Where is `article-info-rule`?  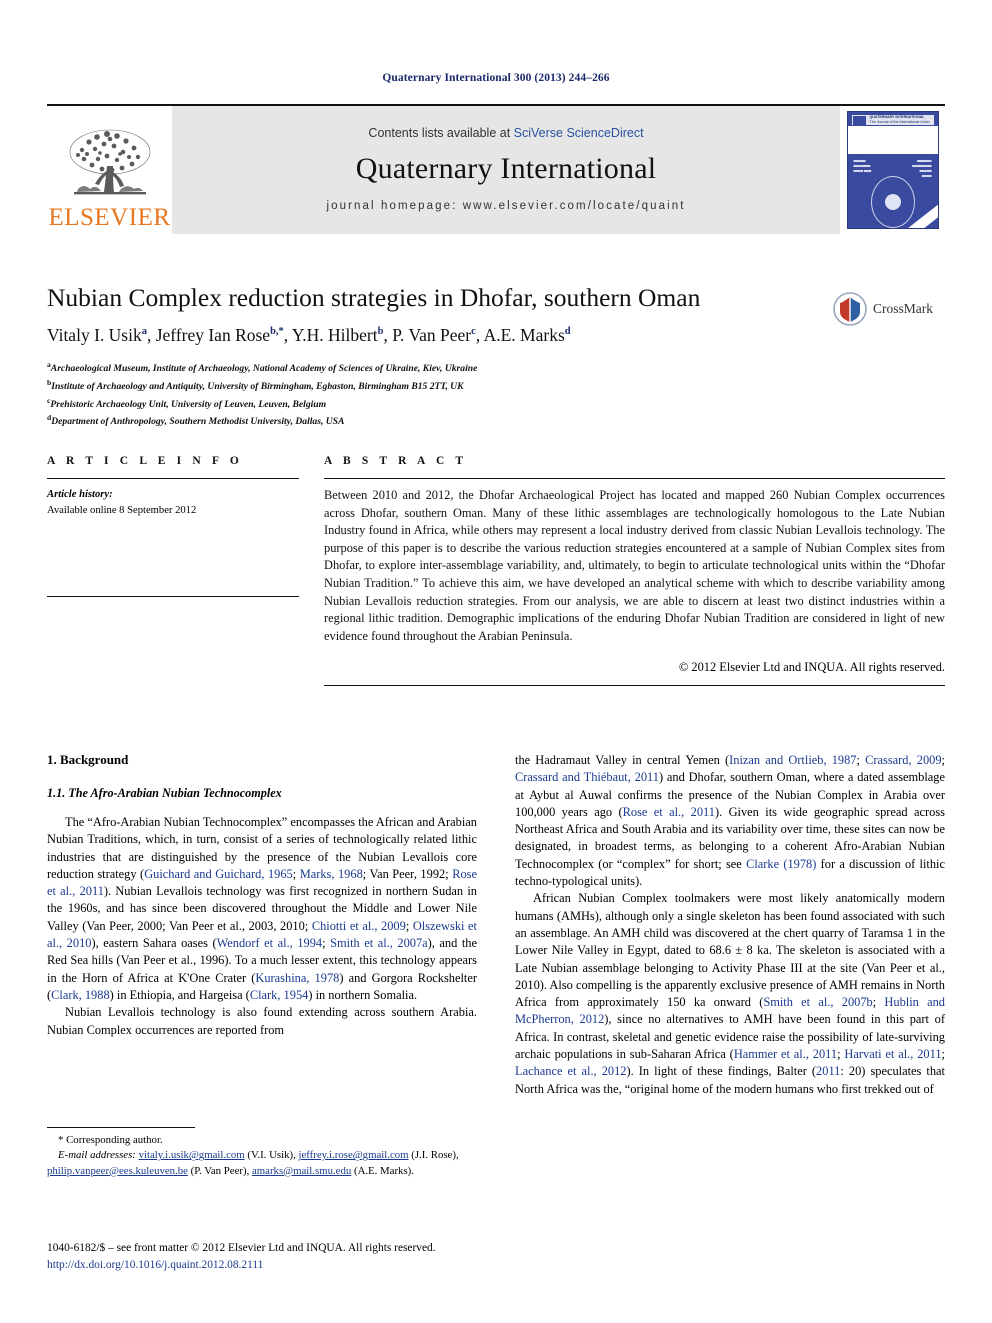
article-info-rule is located at coordinates (173, 478).